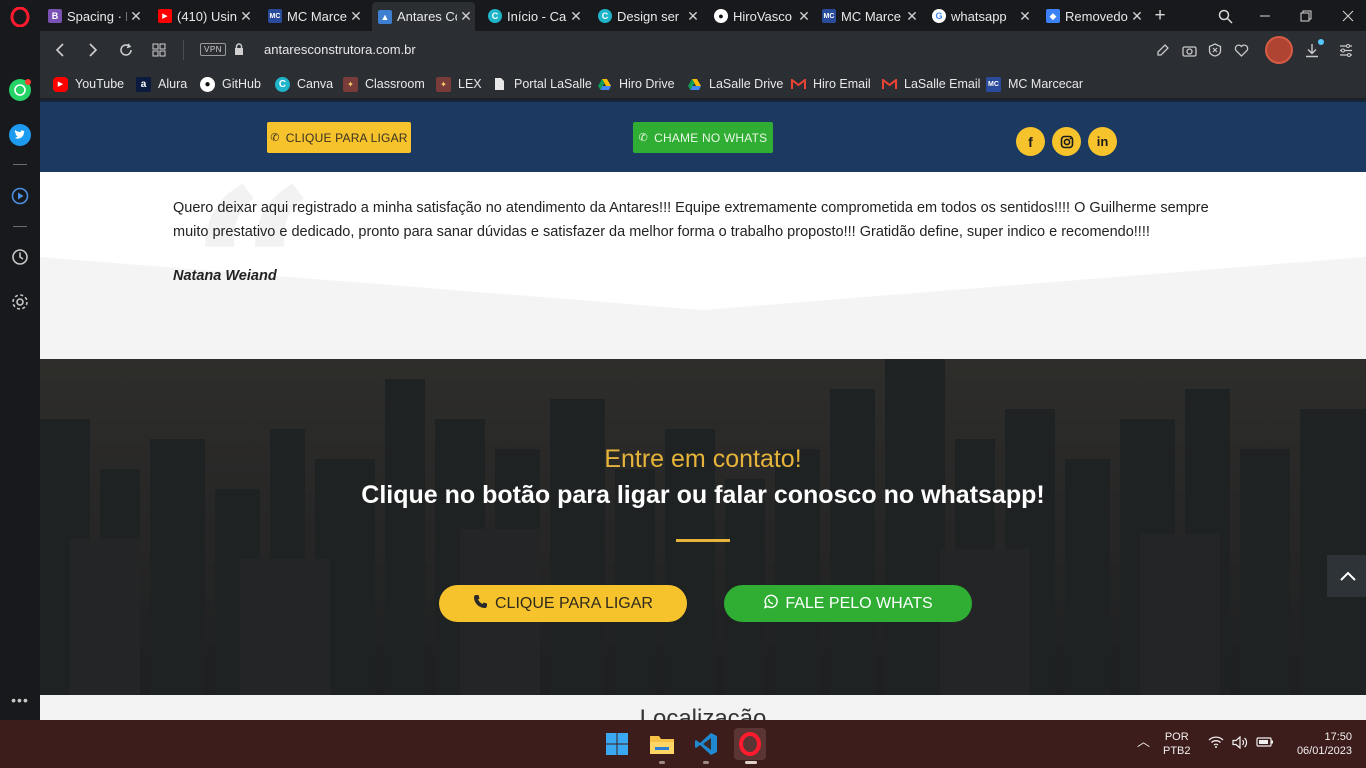  What do you see at coordinates (643, 138) in the screenshot?
I see `phone-icon: ✆` at bounding box center [643, 138].